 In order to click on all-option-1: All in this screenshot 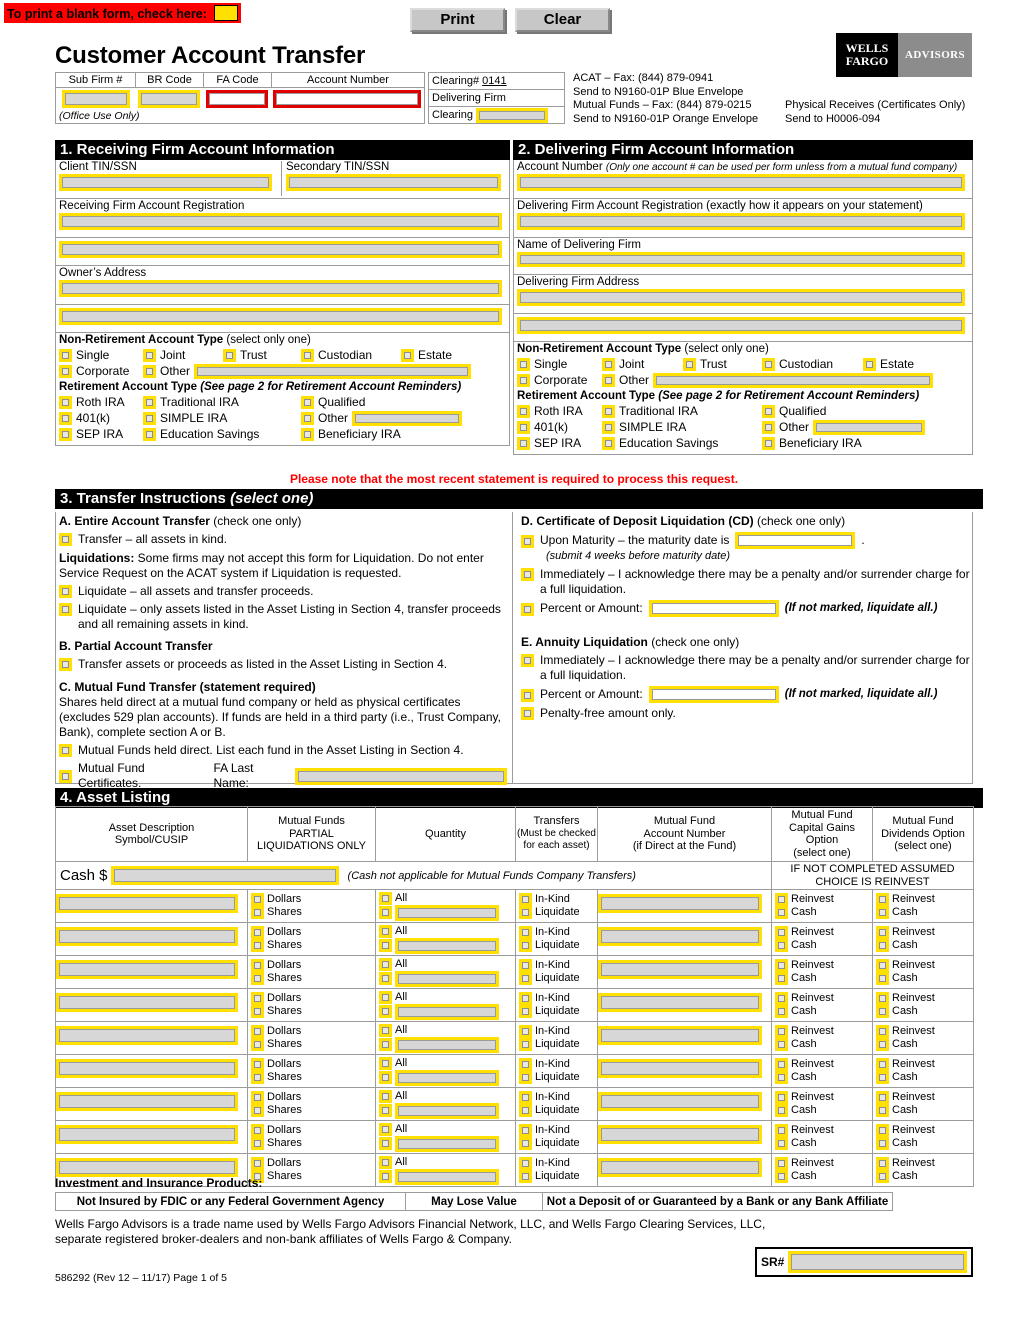, I will do `click(445, 931)`.